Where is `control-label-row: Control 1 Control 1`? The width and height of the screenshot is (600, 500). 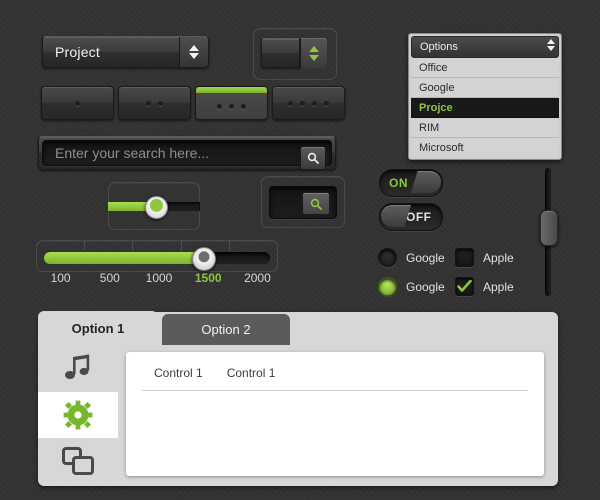 control-label-row: Control 1 Control 1 is located at coordinates (214, 373).